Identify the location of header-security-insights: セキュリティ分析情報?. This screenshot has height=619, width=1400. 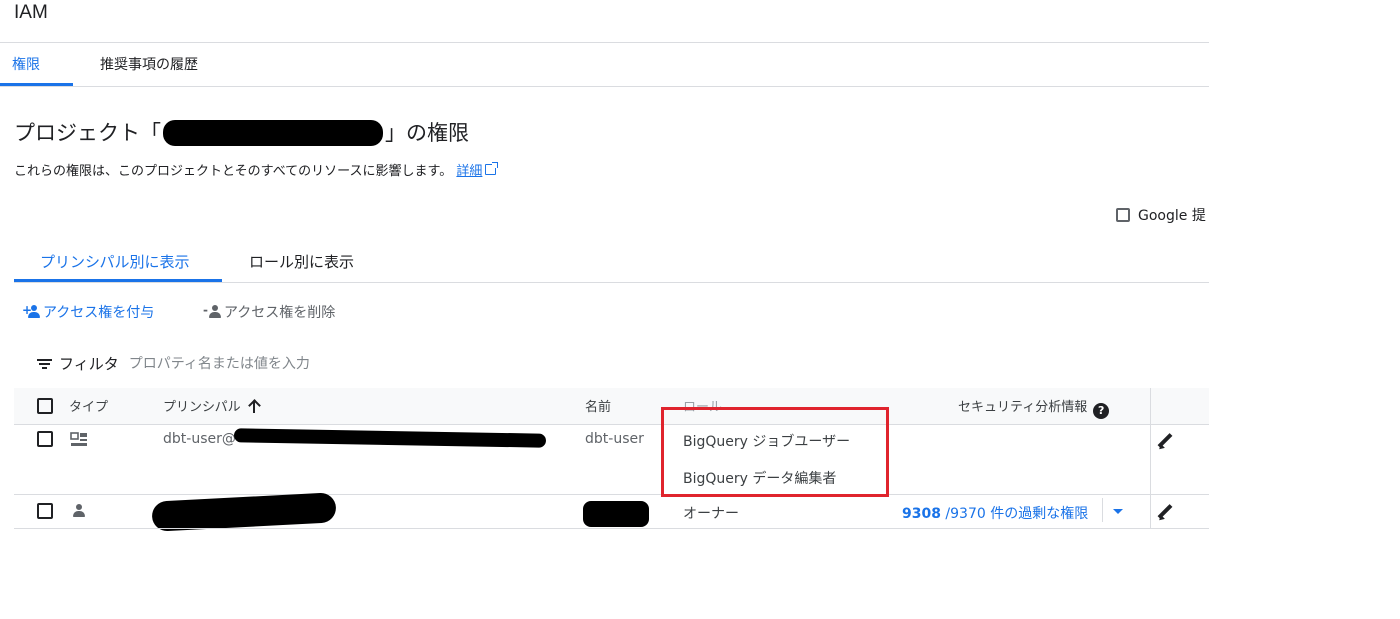
(1034, 407).